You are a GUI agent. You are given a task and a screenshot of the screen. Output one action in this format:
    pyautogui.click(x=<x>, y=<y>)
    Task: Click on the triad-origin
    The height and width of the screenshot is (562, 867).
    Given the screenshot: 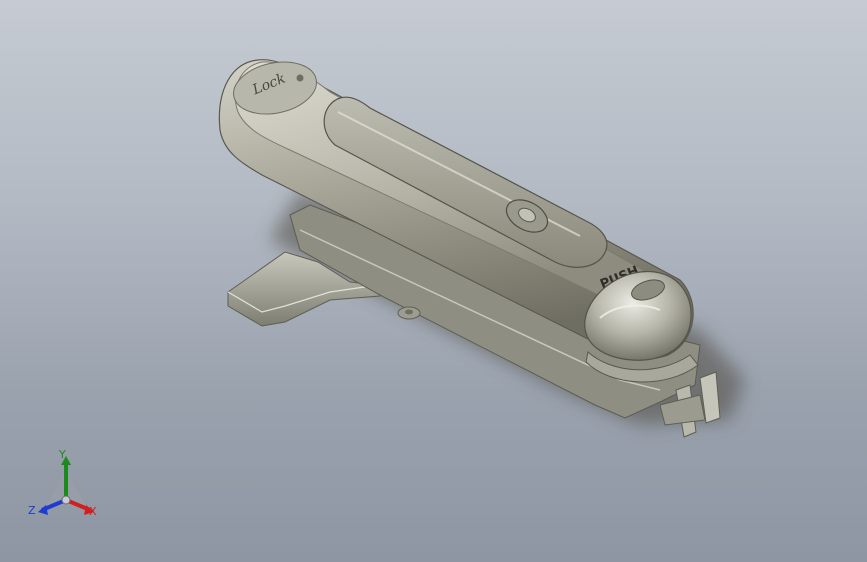 What is the action you would take?
    pyautogui.click(x=66, y=500)
    